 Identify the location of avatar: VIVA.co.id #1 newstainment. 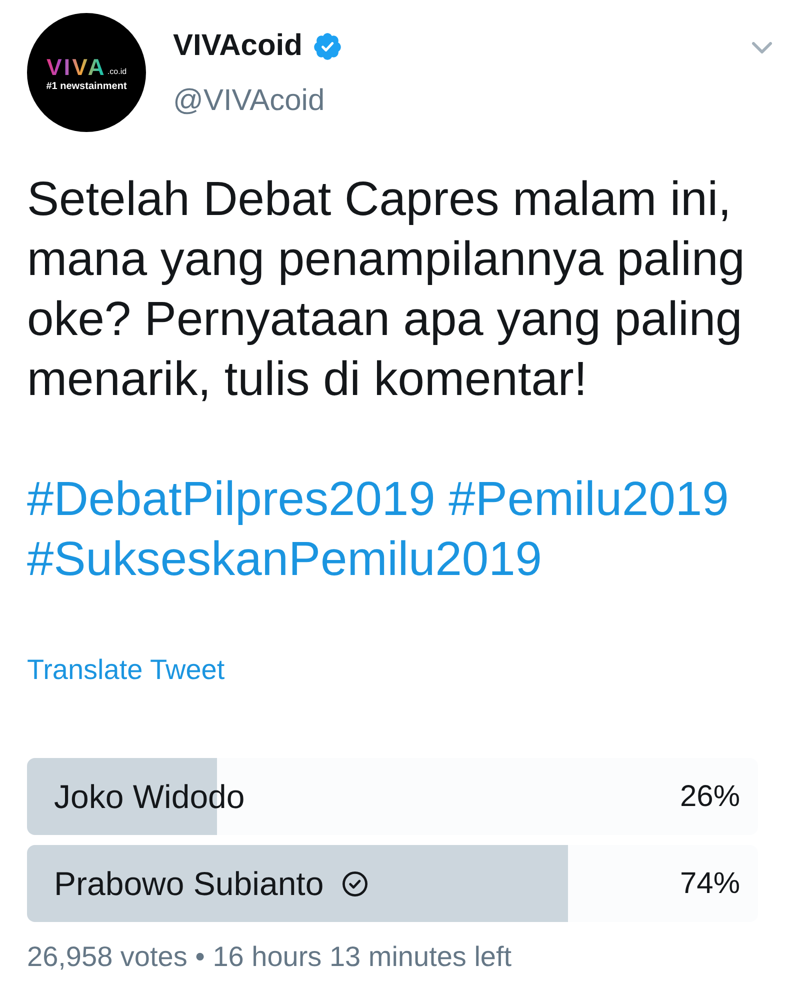
(86, 72).